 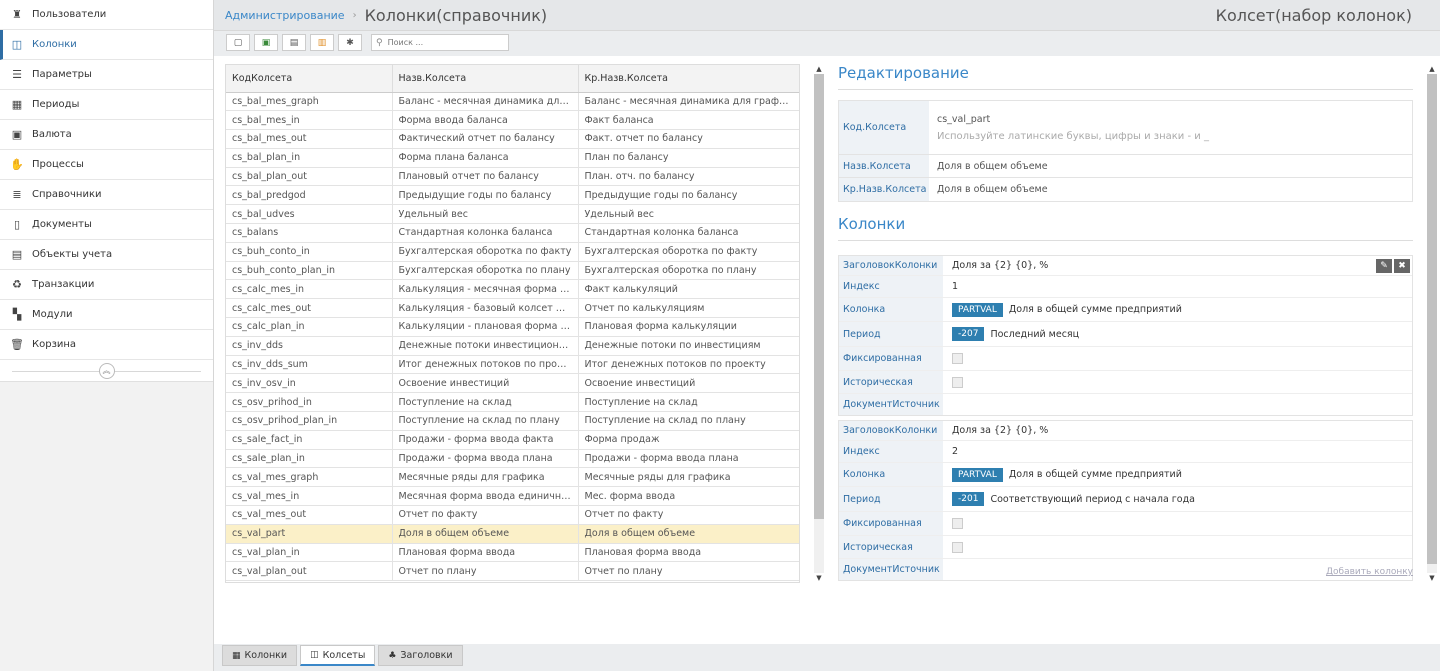 I want to click on period-code-badge: -207, so click(x=968, y=334).